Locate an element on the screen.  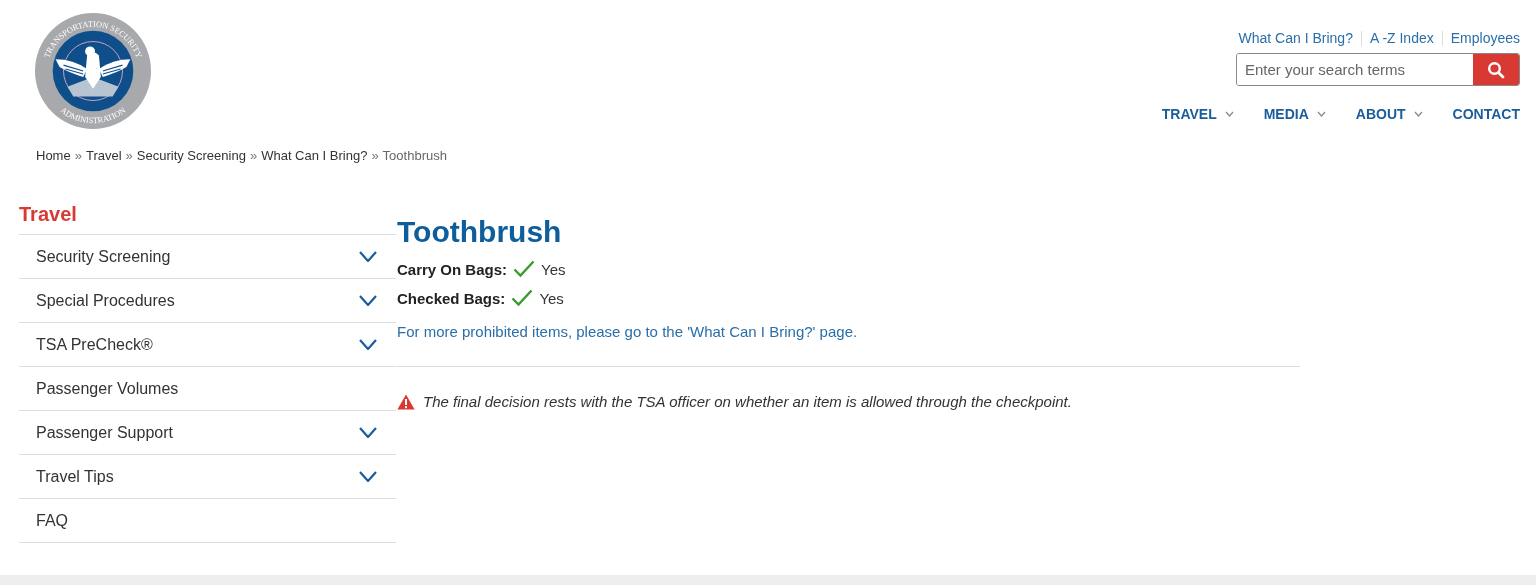
page-title: Toothbrush is located at coordinates (480, 231).